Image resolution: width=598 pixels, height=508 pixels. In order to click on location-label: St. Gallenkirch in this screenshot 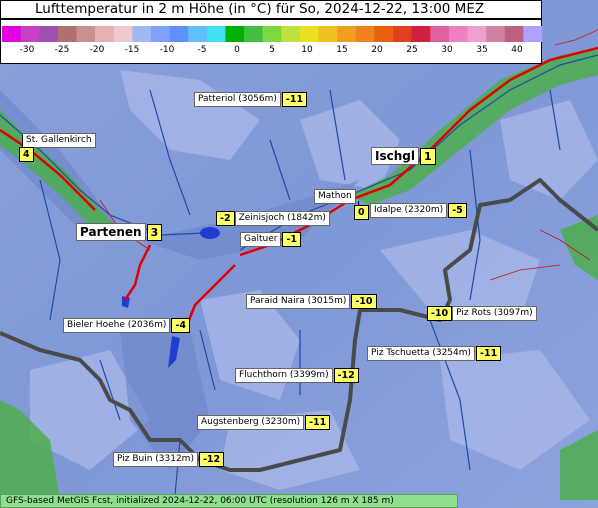, I will do `click(59, 140)`.